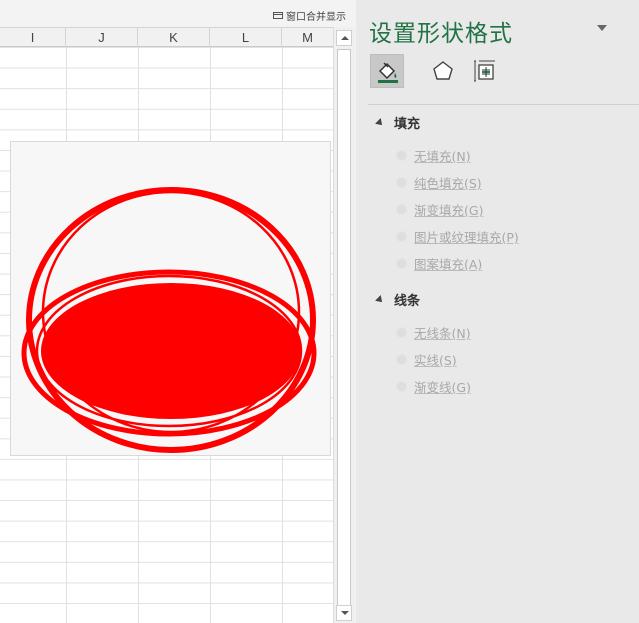  I want to click on size-properties-icon, so click(484, 71).